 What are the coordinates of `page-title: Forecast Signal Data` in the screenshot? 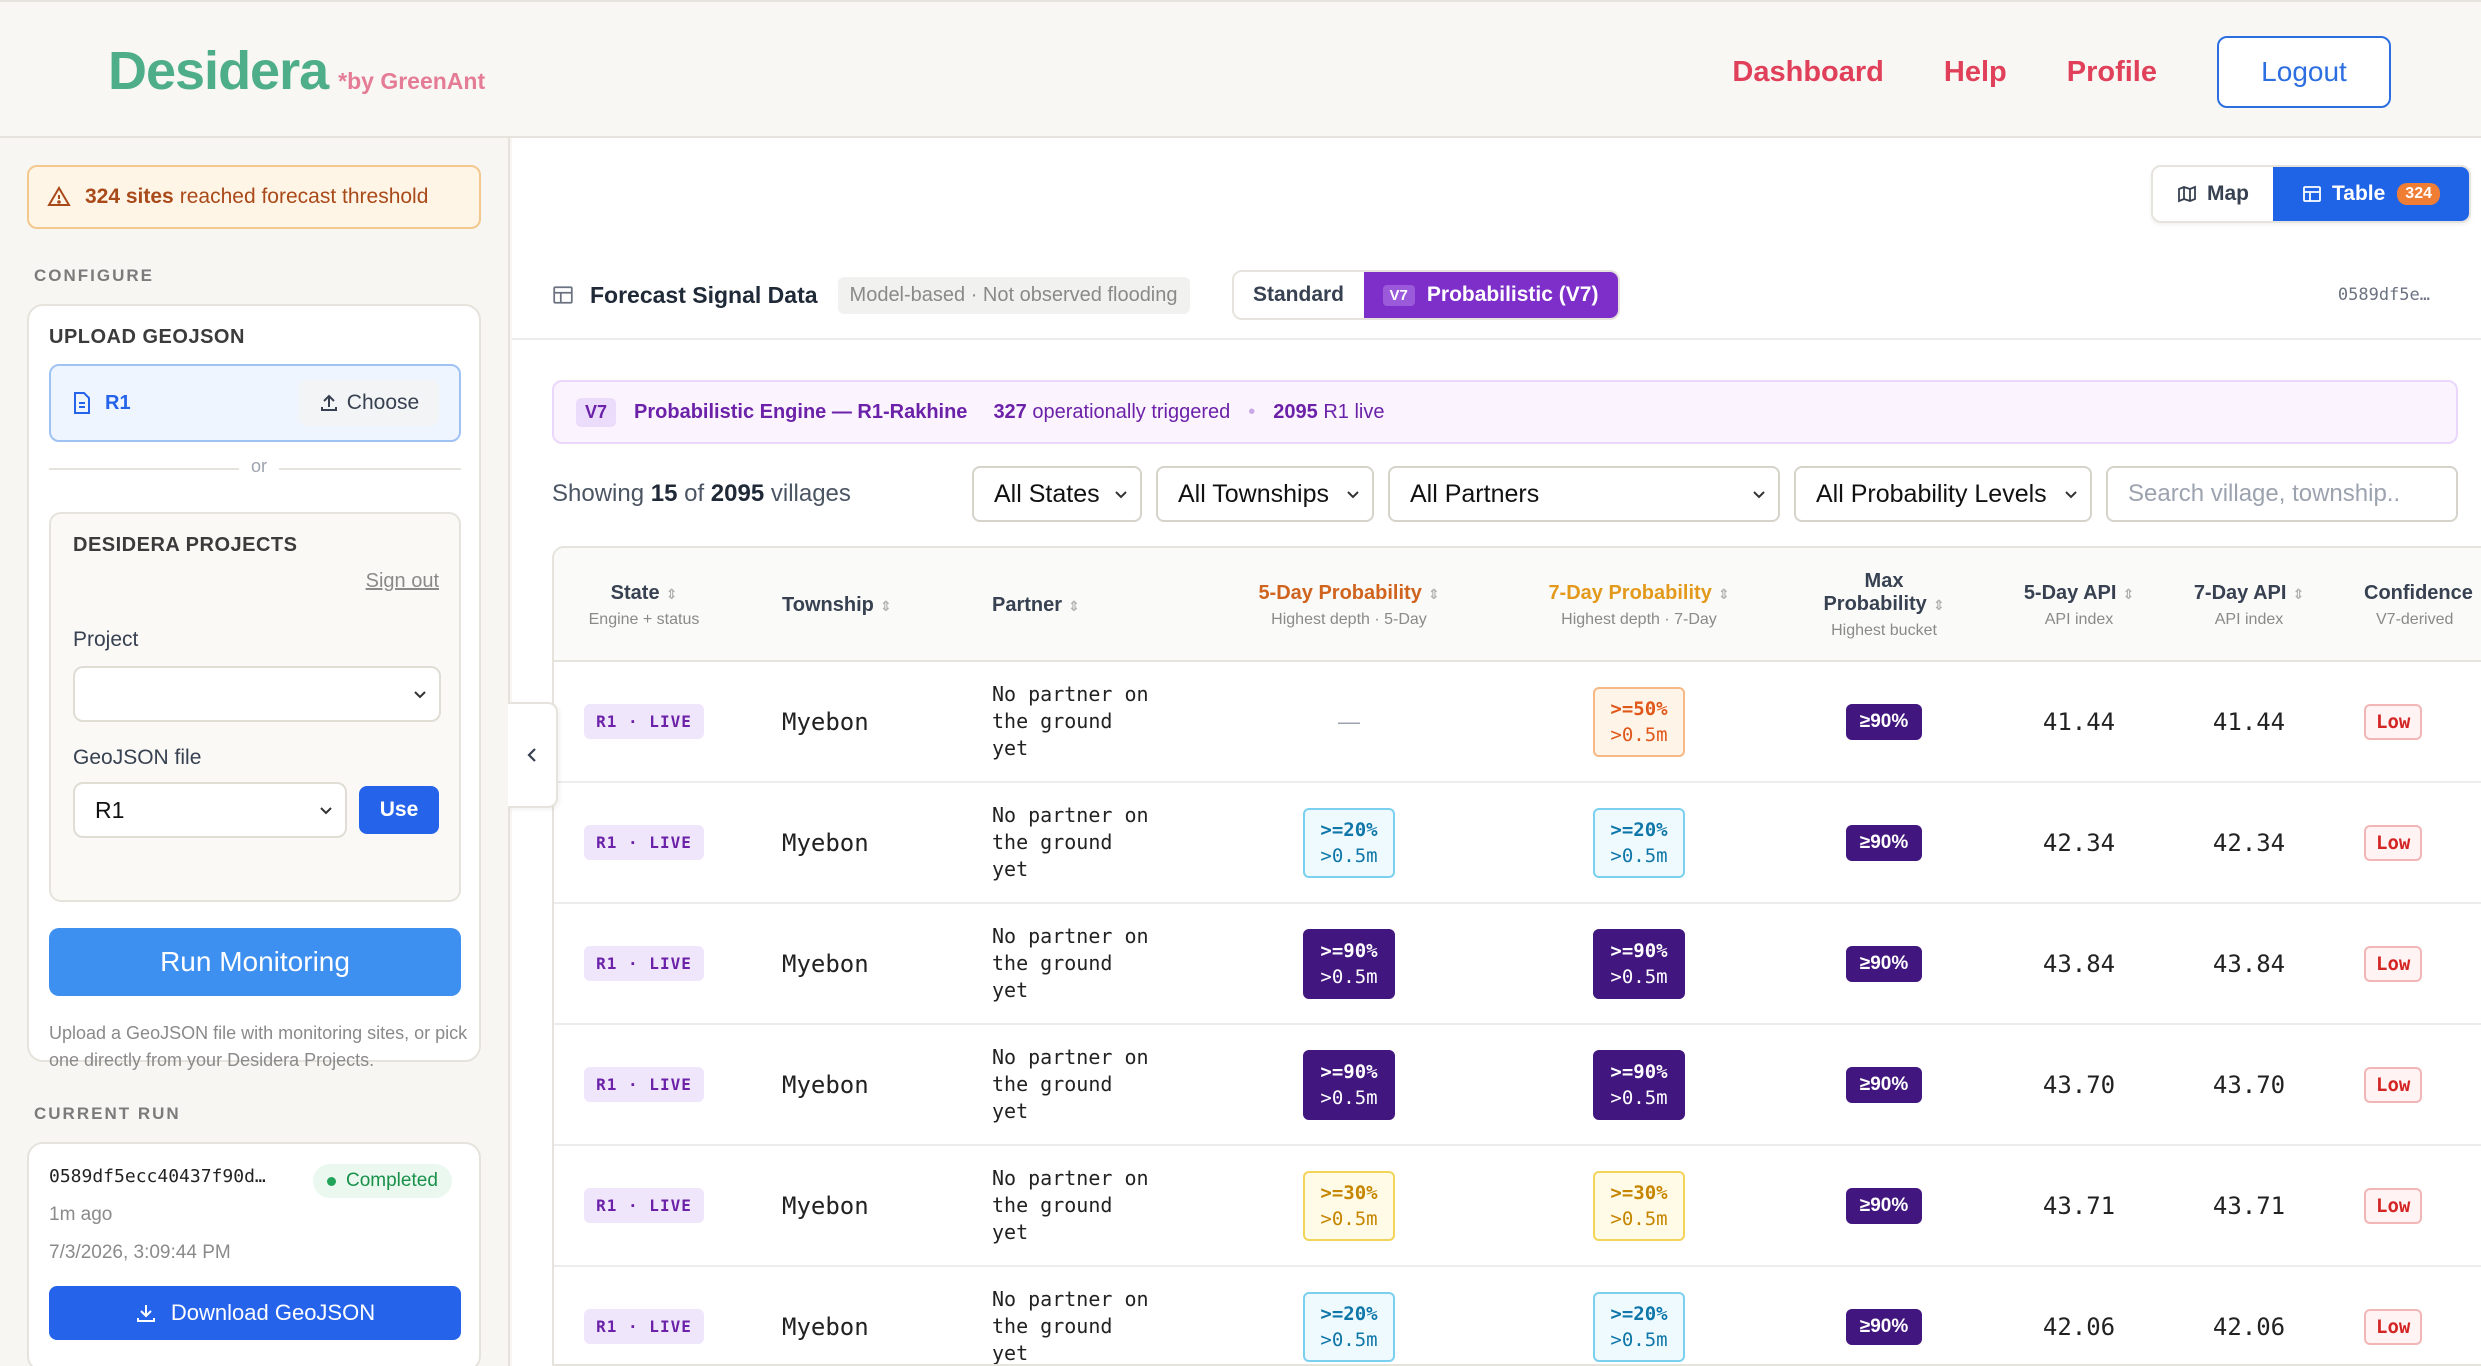 It's located at (704, 294).